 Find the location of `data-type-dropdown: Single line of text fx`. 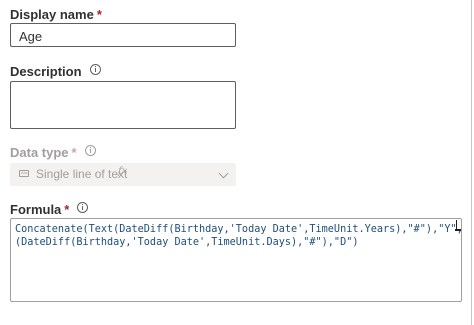

data-type-dropdown: Single line of text fx is located at coordinates (123, 174).